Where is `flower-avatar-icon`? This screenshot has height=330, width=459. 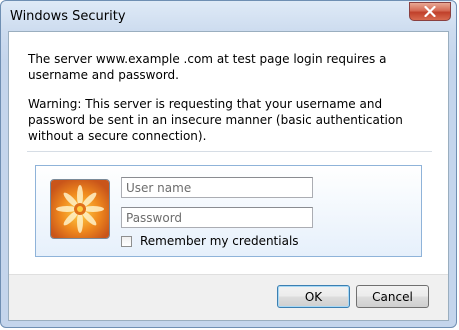
flower-avatar-icon is located at coordinates (80, 209).